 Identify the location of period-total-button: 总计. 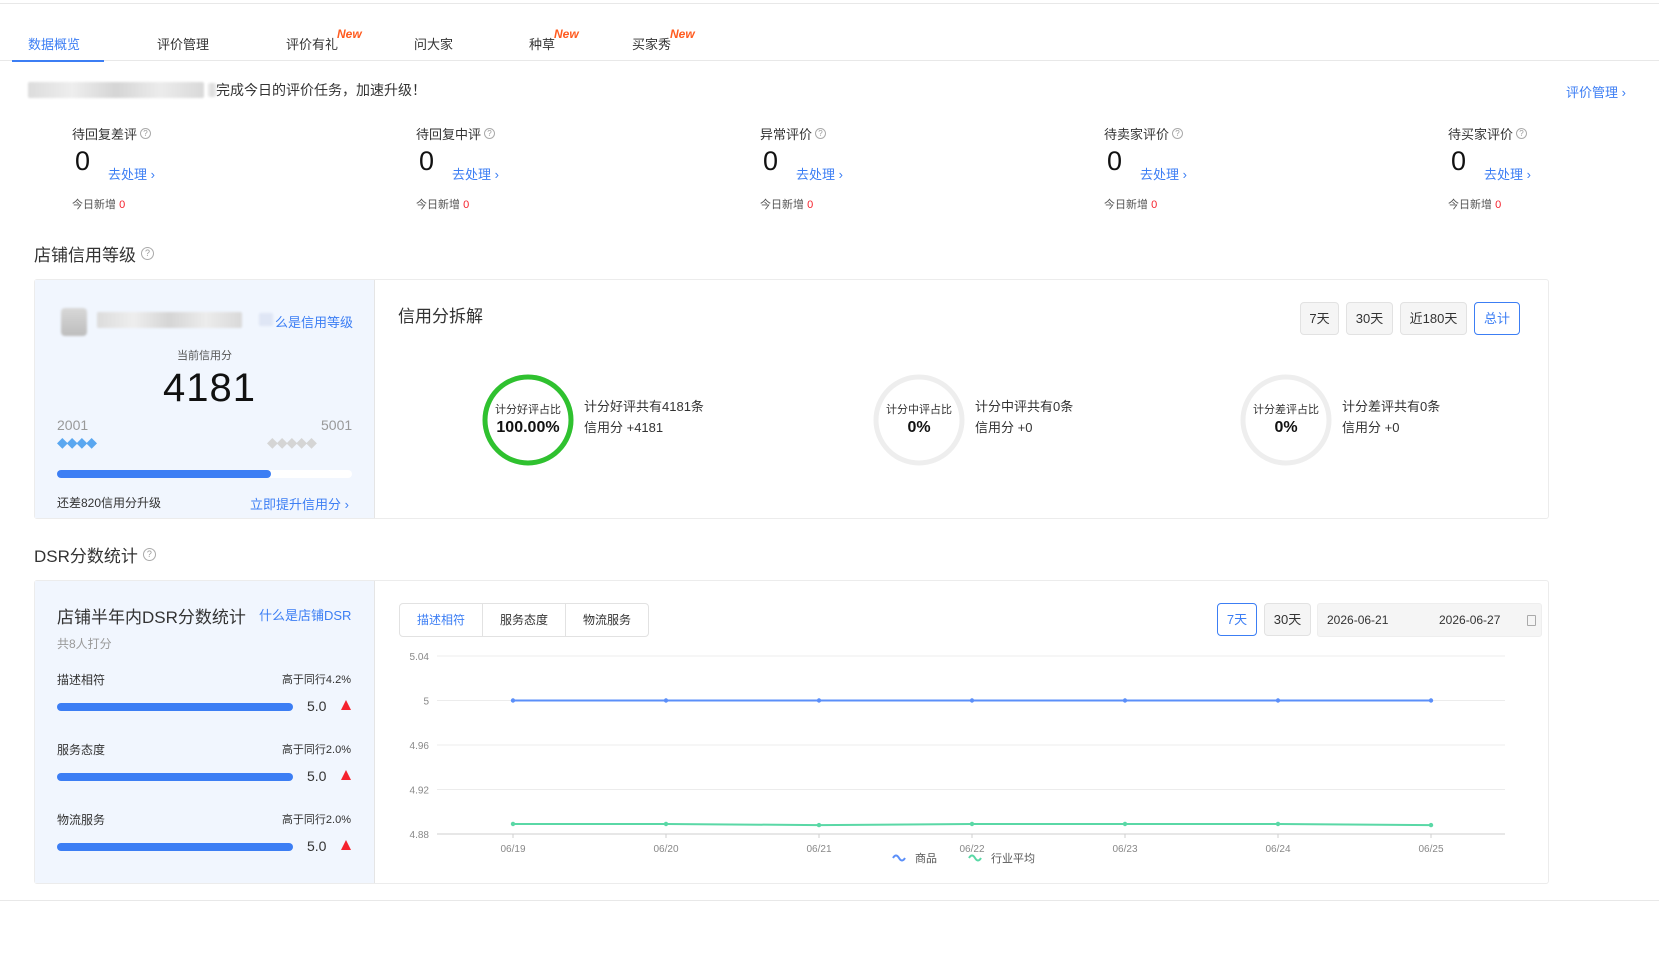
(1497, 318).